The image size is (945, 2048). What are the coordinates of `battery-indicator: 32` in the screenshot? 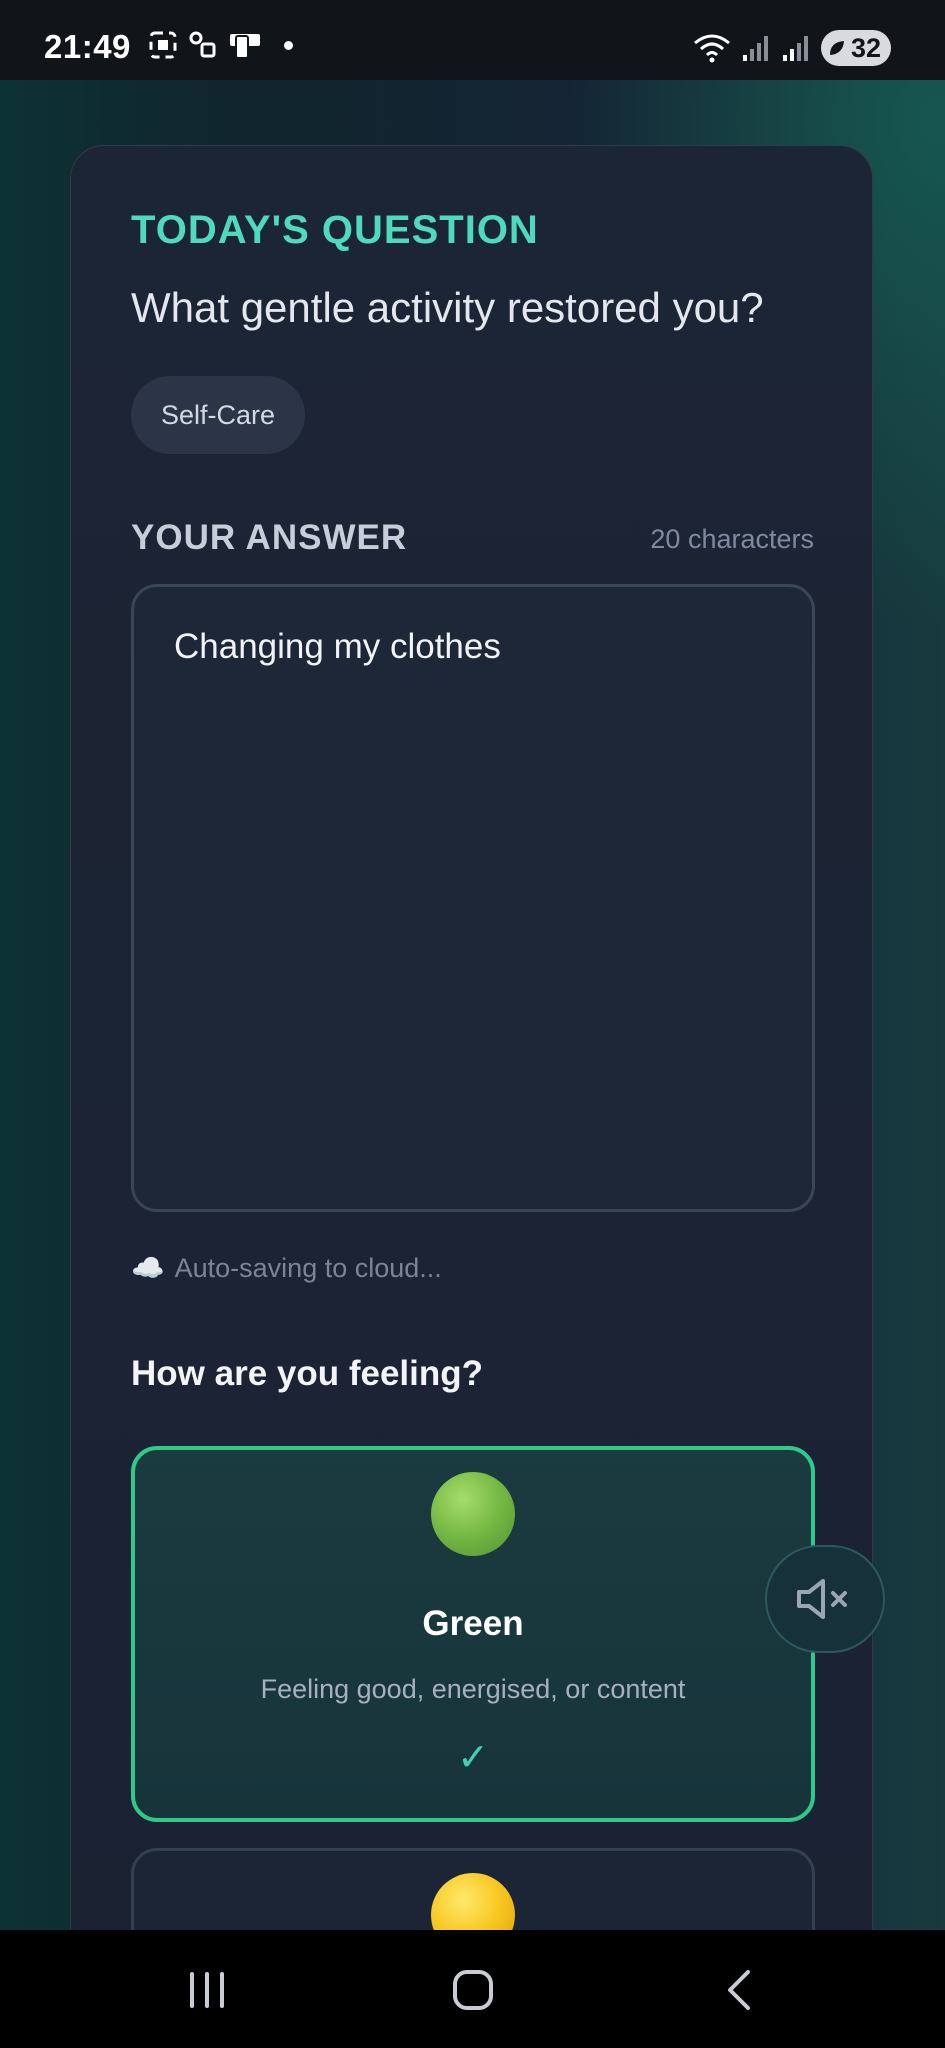 It's located at (855, 48).